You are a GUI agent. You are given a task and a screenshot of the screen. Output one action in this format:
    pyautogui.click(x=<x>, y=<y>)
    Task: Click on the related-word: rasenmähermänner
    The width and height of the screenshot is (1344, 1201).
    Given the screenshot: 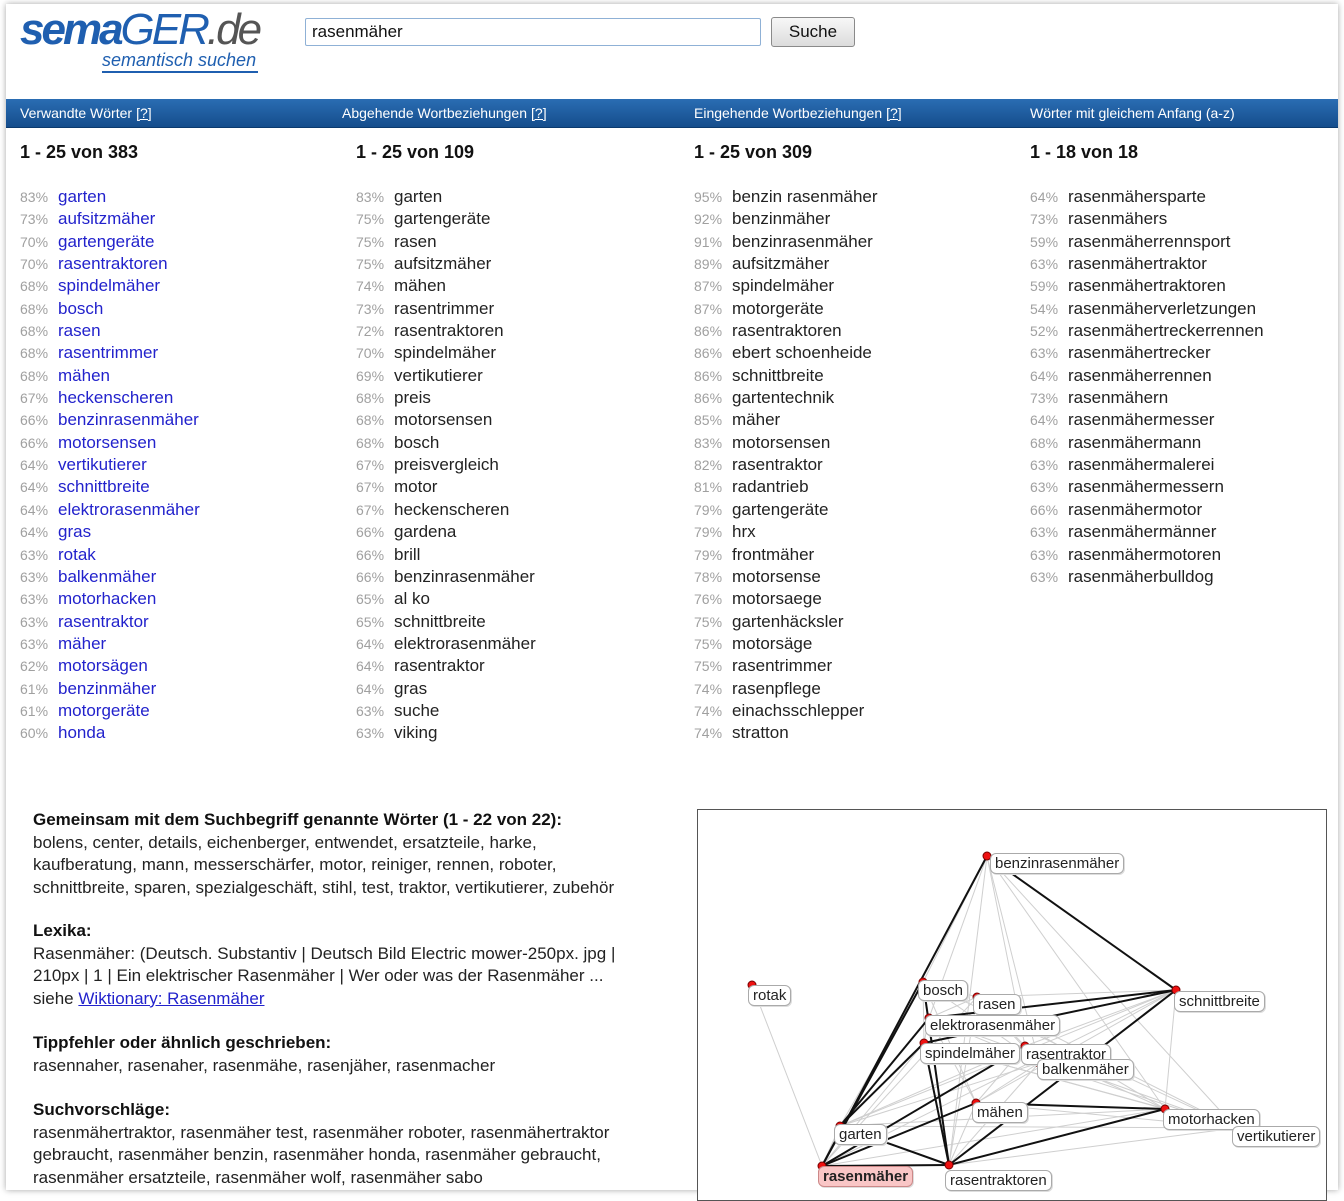 What is the action you would take?
    pyautogui.click(x=1142, y=531)
    